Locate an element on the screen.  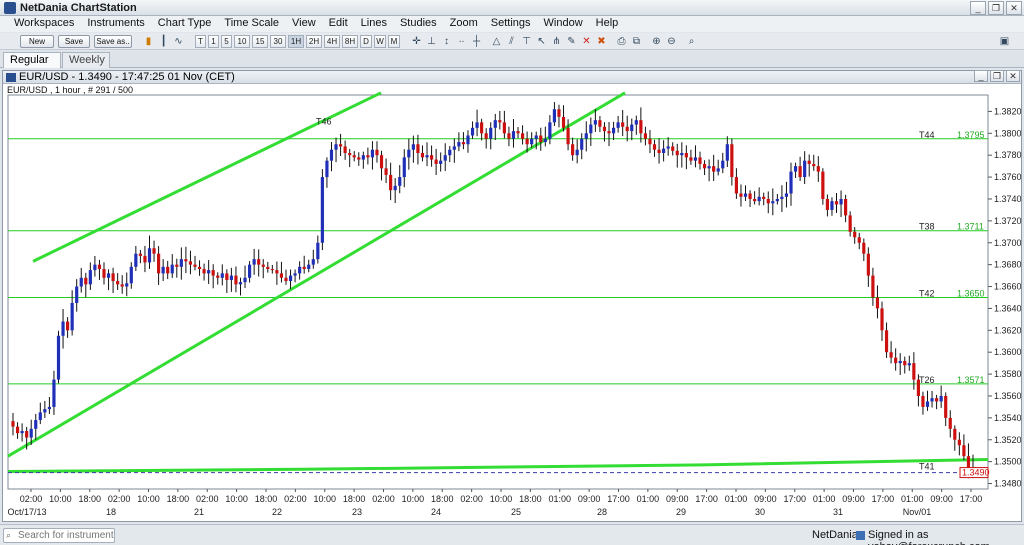
search-instrument-input is located at coordinates (59, 535).